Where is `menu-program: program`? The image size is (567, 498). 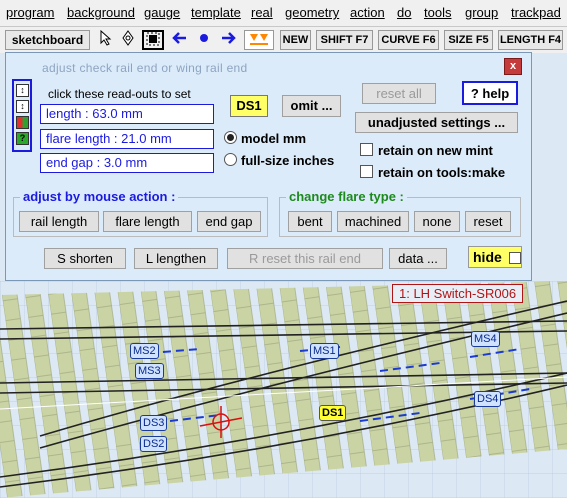 menu-program: program is located at coordinates (30, 12).